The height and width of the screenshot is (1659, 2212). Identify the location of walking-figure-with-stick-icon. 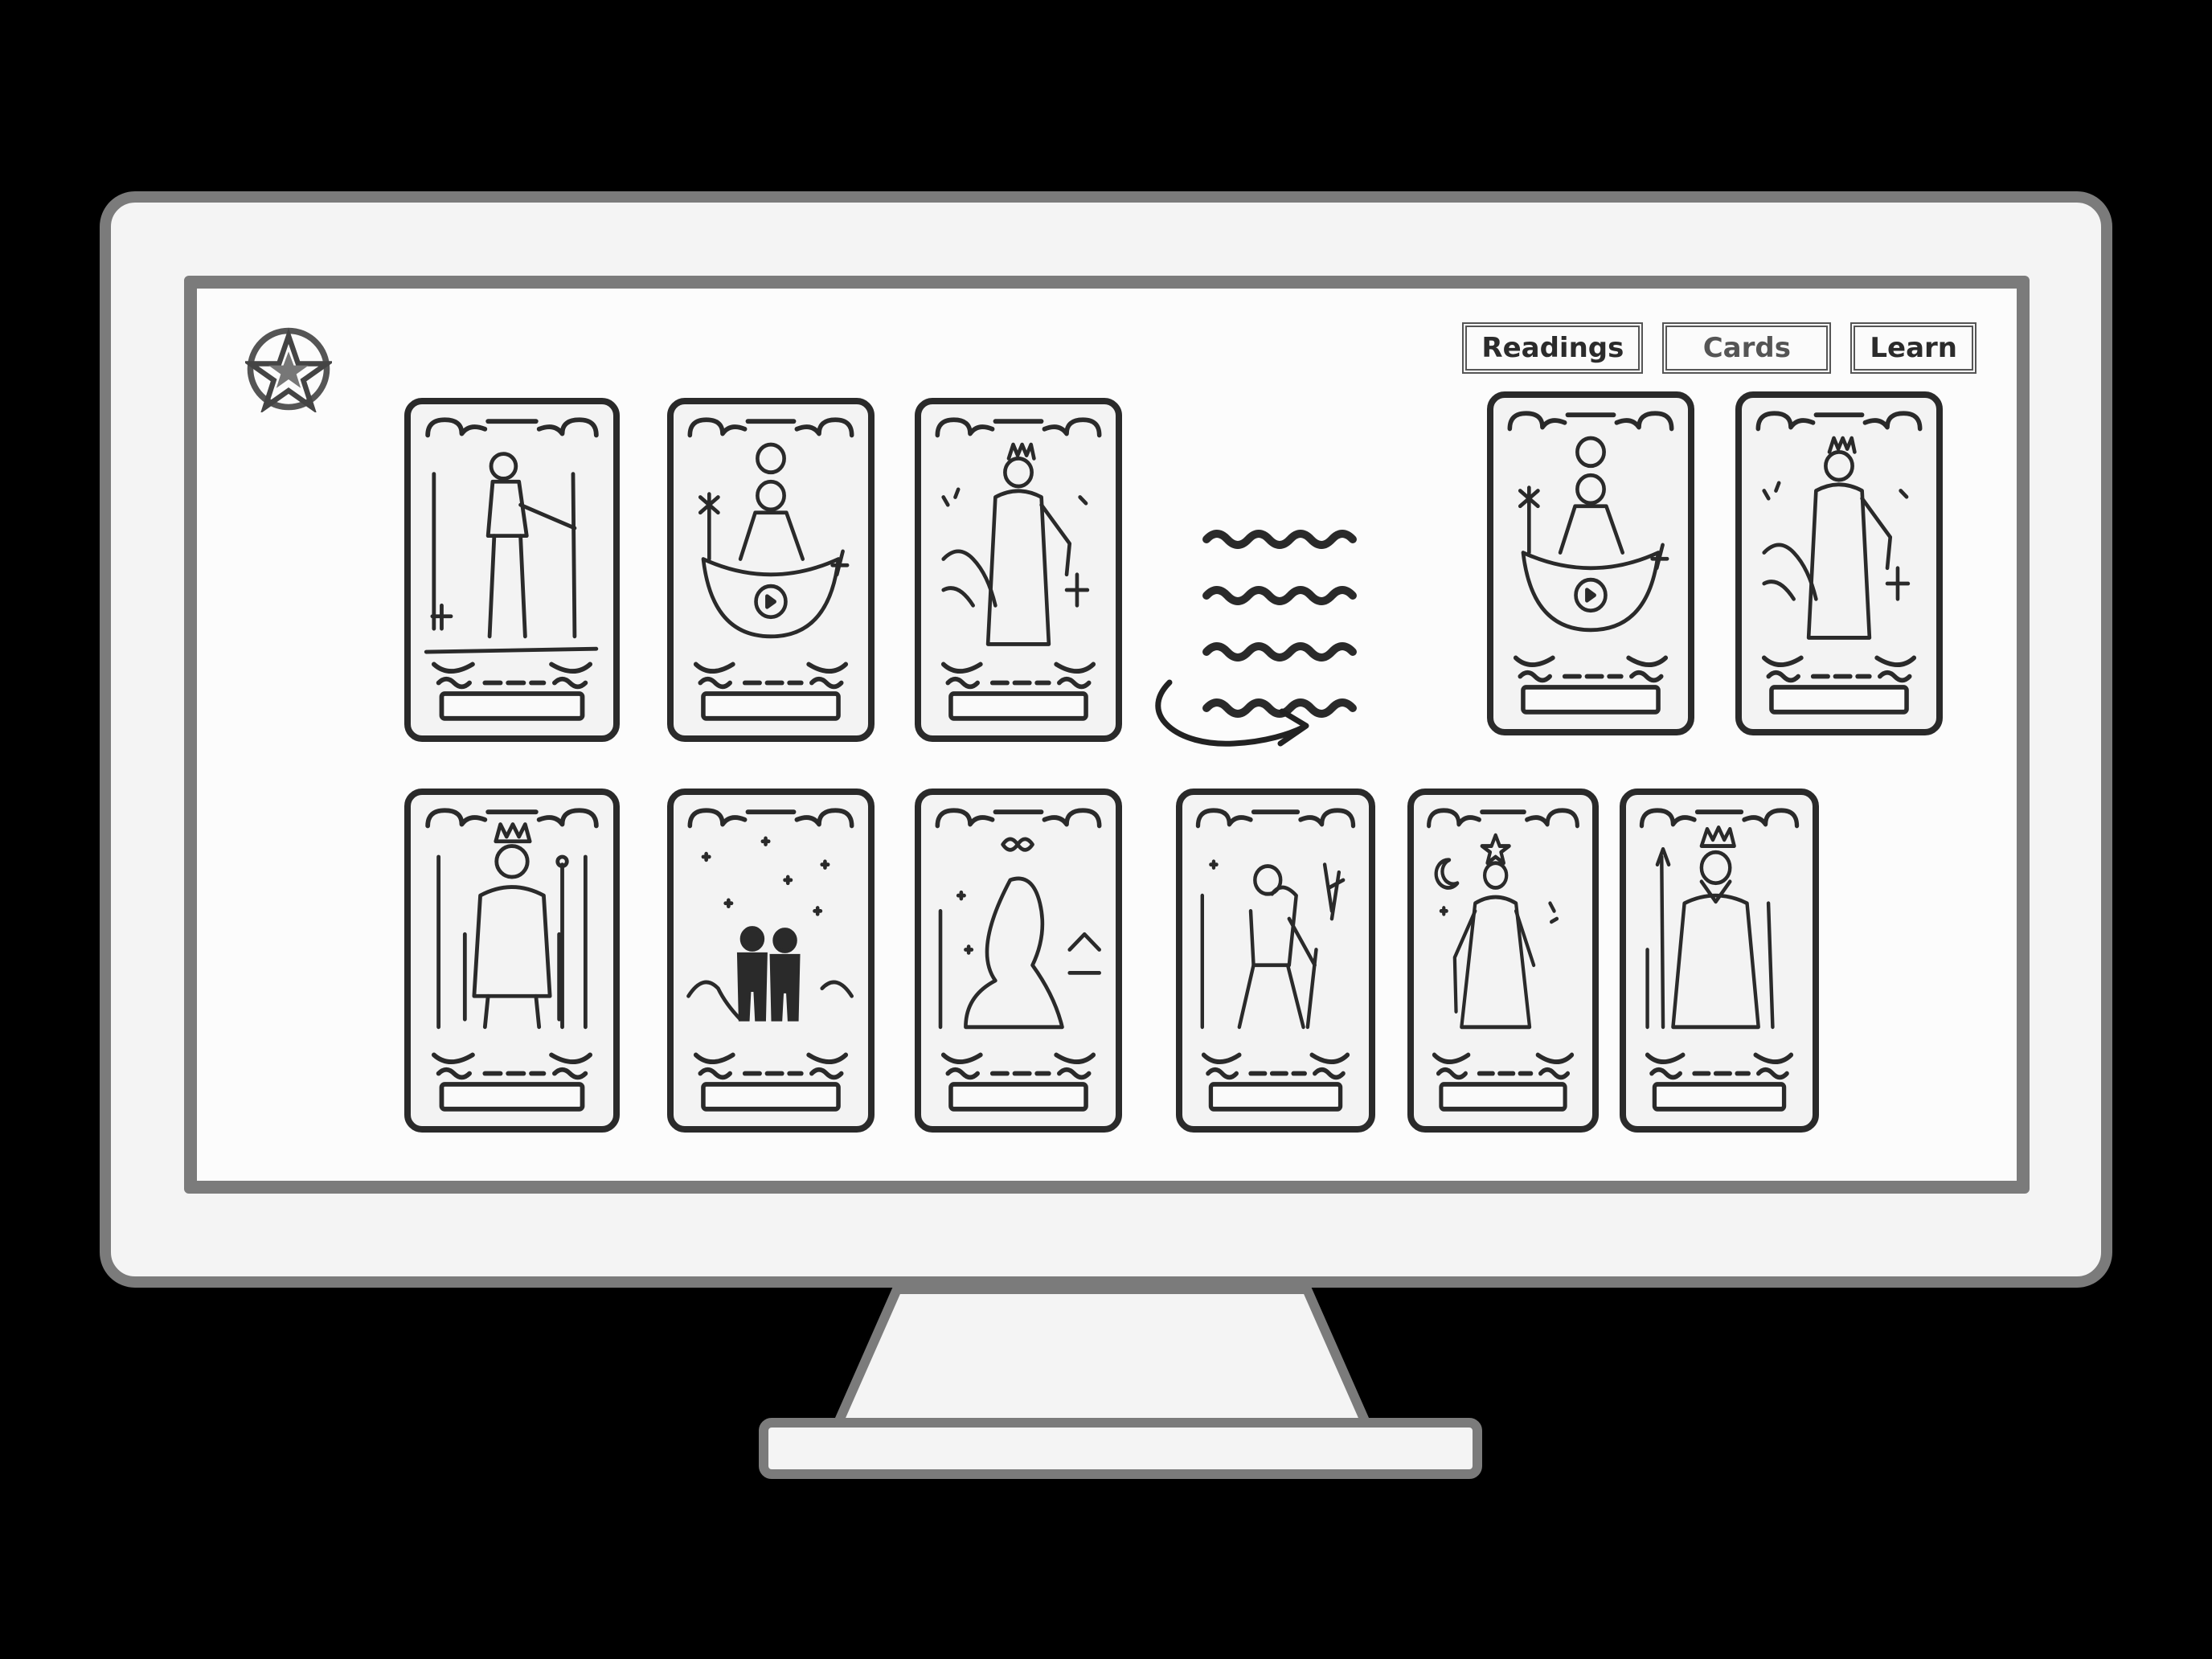
(1275, 960).